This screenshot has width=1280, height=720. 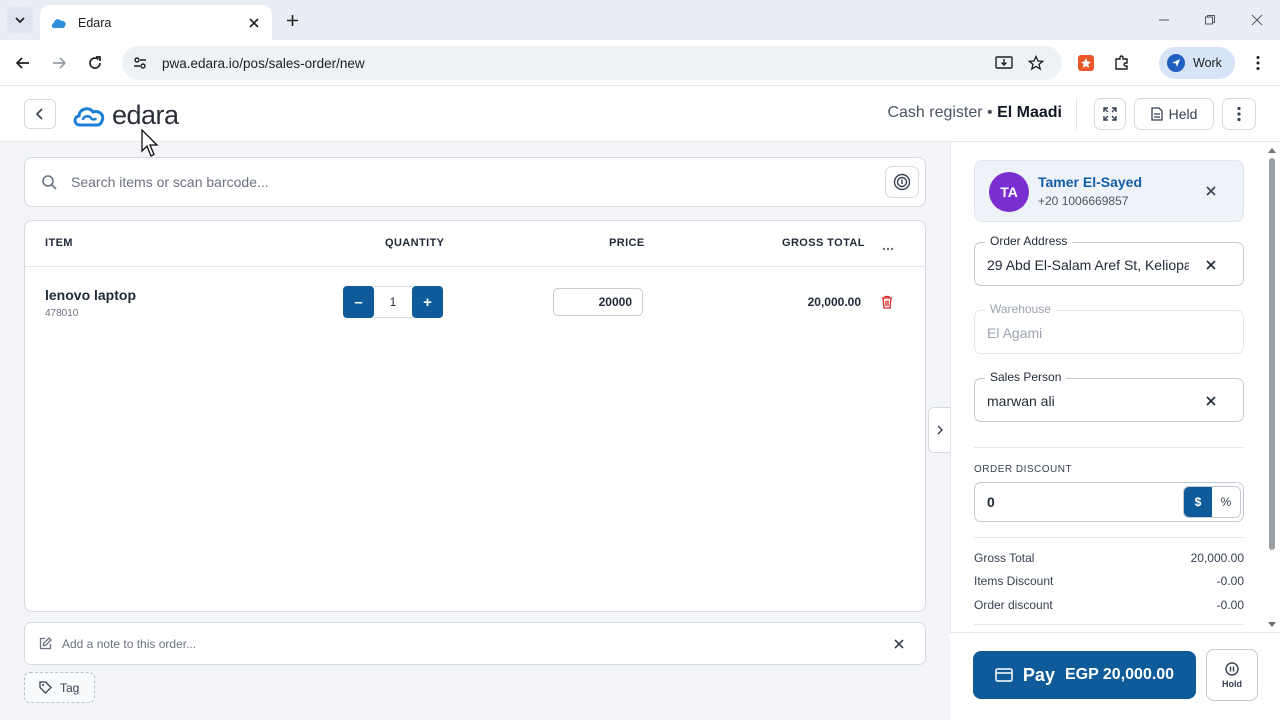 I want to click on remove-customer-icon, so click(x=1211, y=191).